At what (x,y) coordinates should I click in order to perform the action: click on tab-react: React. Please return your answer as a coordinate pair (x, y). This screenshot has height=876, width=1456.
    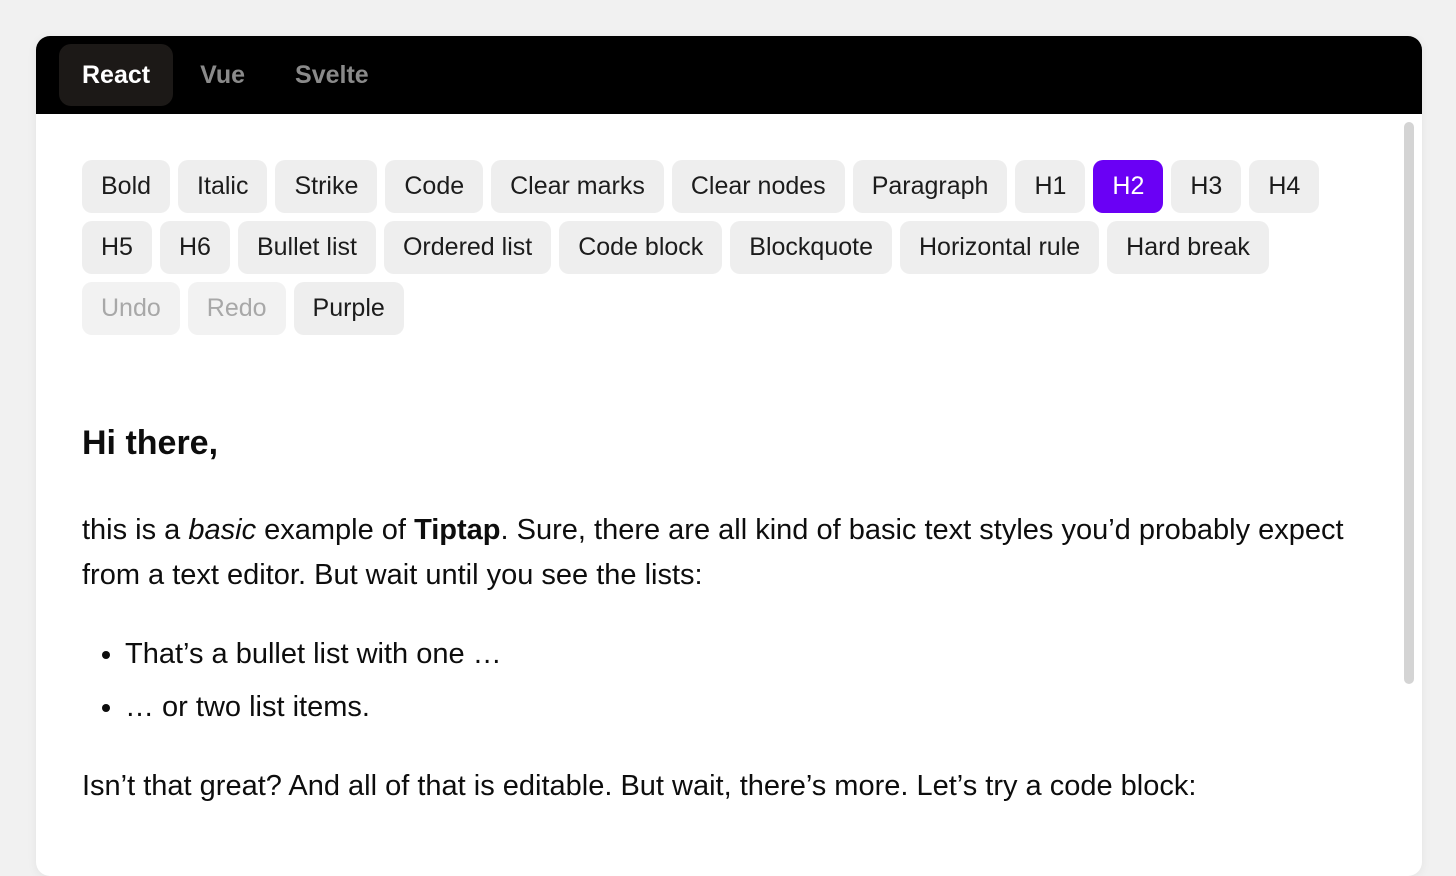
    Looking at the image, I should click on (116, 75).